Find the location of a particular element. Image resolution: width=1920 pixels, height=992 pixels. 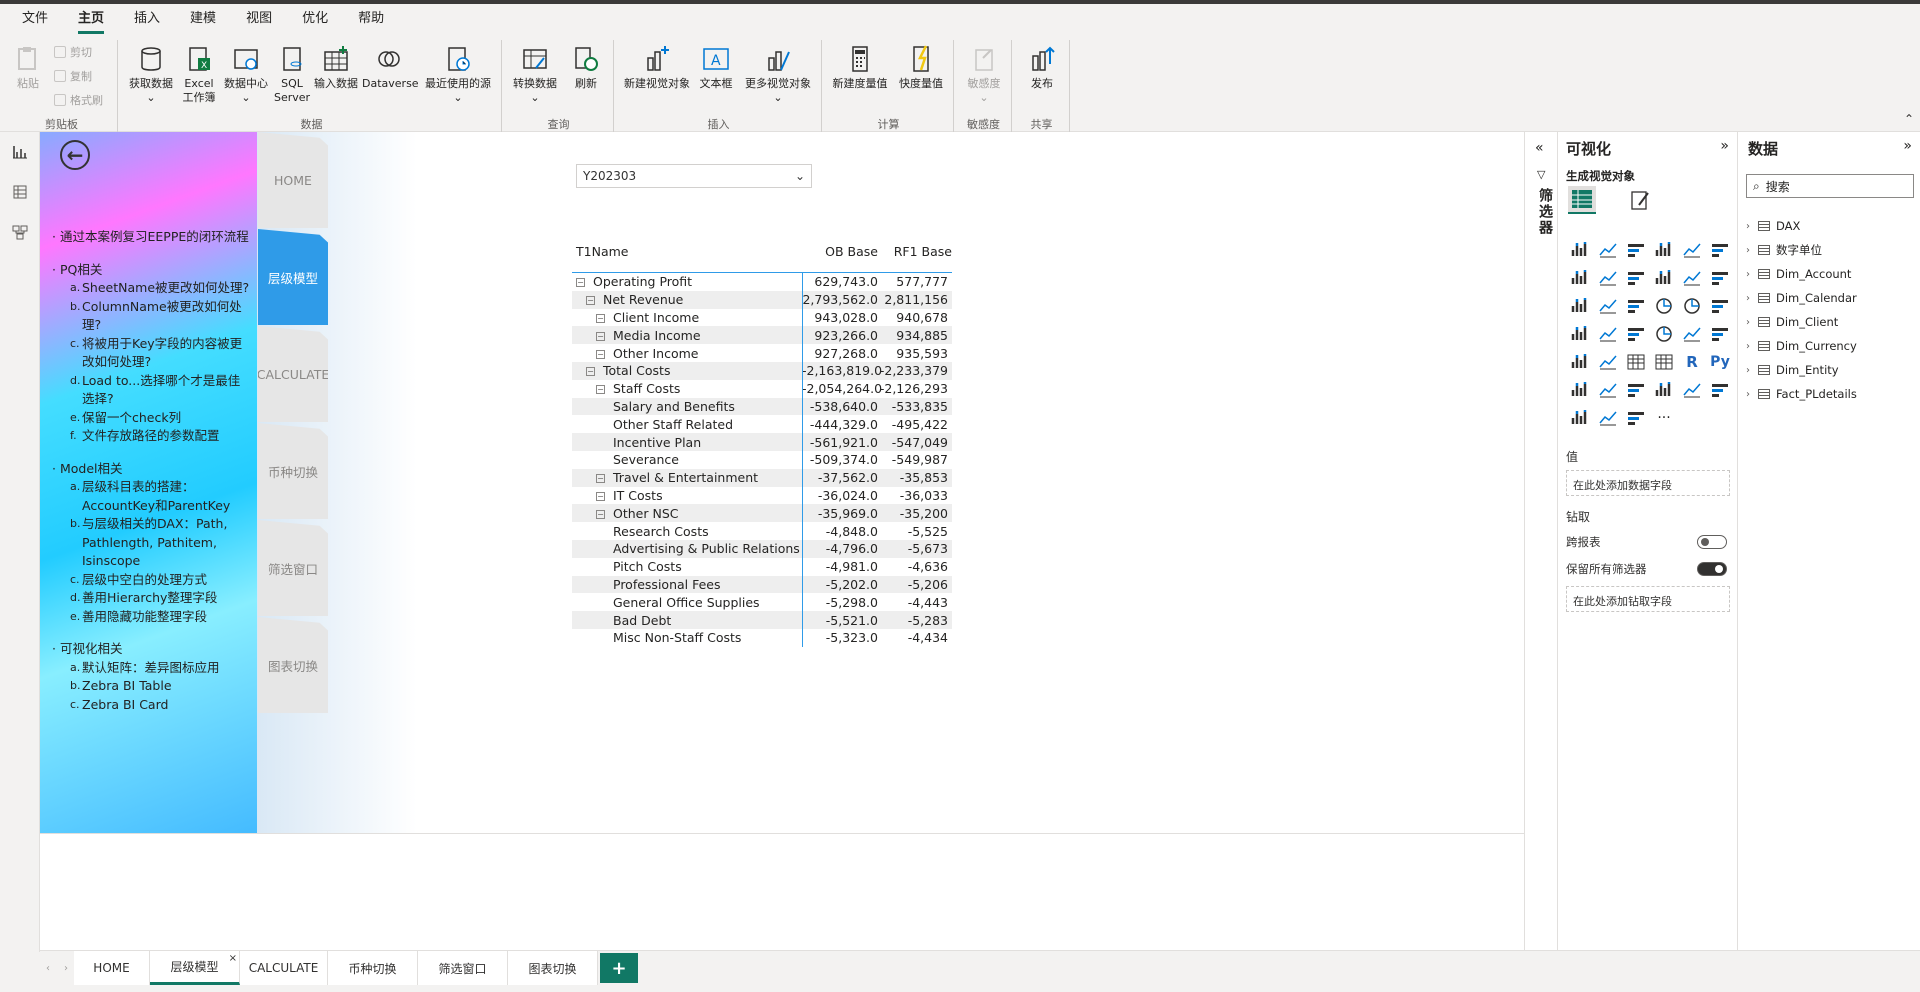

donut-icon is located at coordinates (1692, 306).